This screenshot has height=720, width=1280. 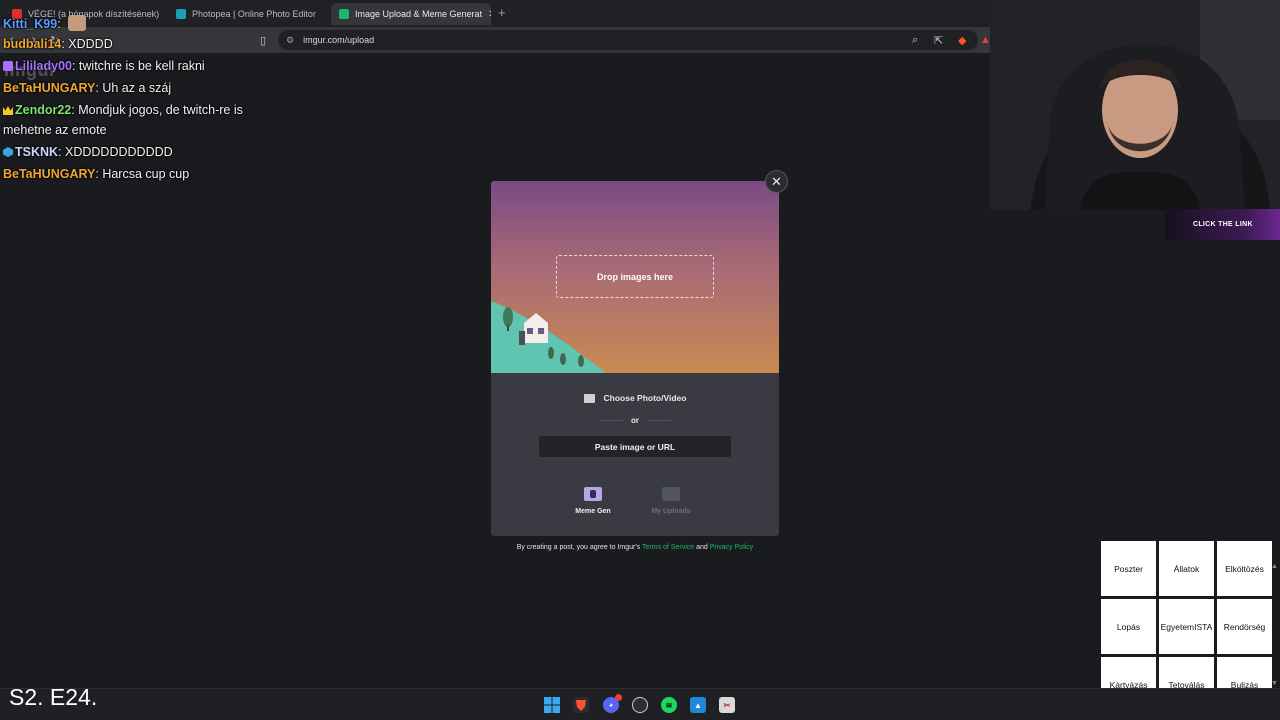 What do you see at coordinates (344, 14) in the screenshot?
I see `imgur-favicon-icon` at bounding box center [344, 14].